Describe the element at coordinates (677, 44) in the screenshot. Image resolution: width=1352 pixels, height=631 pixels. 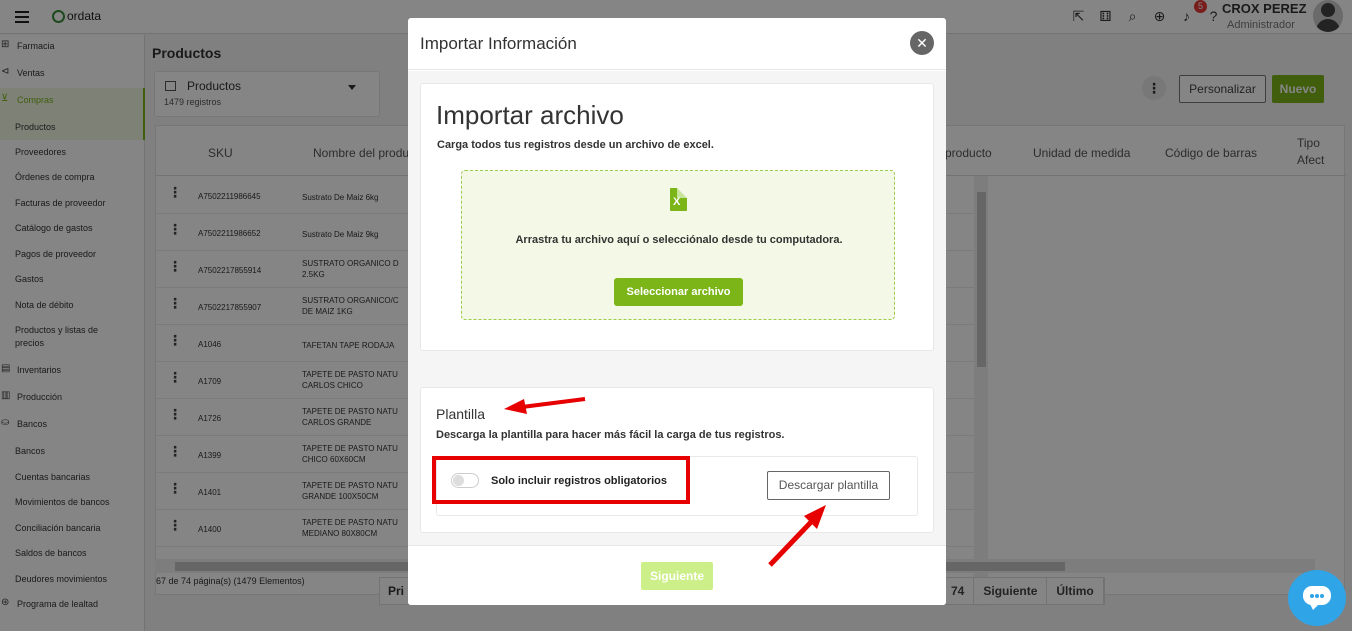
I see `modal-header: Importar Información ✕` at that location.